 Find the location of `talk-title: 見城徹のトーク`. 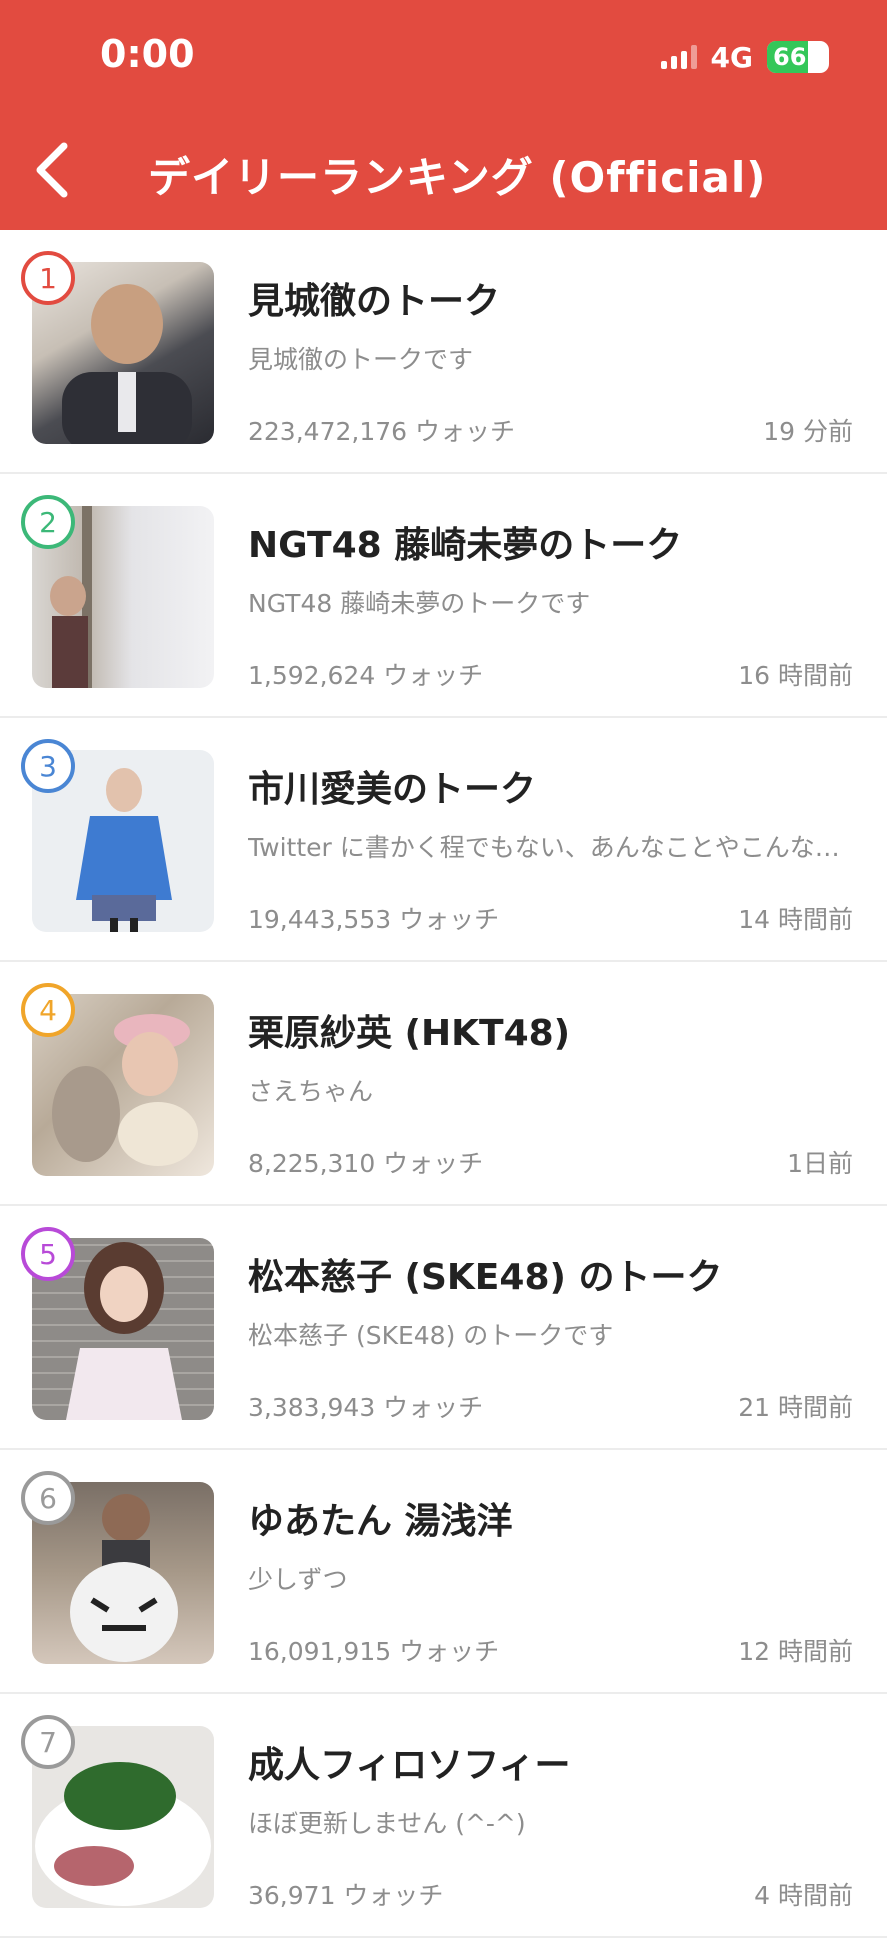

talk-title: 見城徹のトーク is located at coordinates (374, 301).